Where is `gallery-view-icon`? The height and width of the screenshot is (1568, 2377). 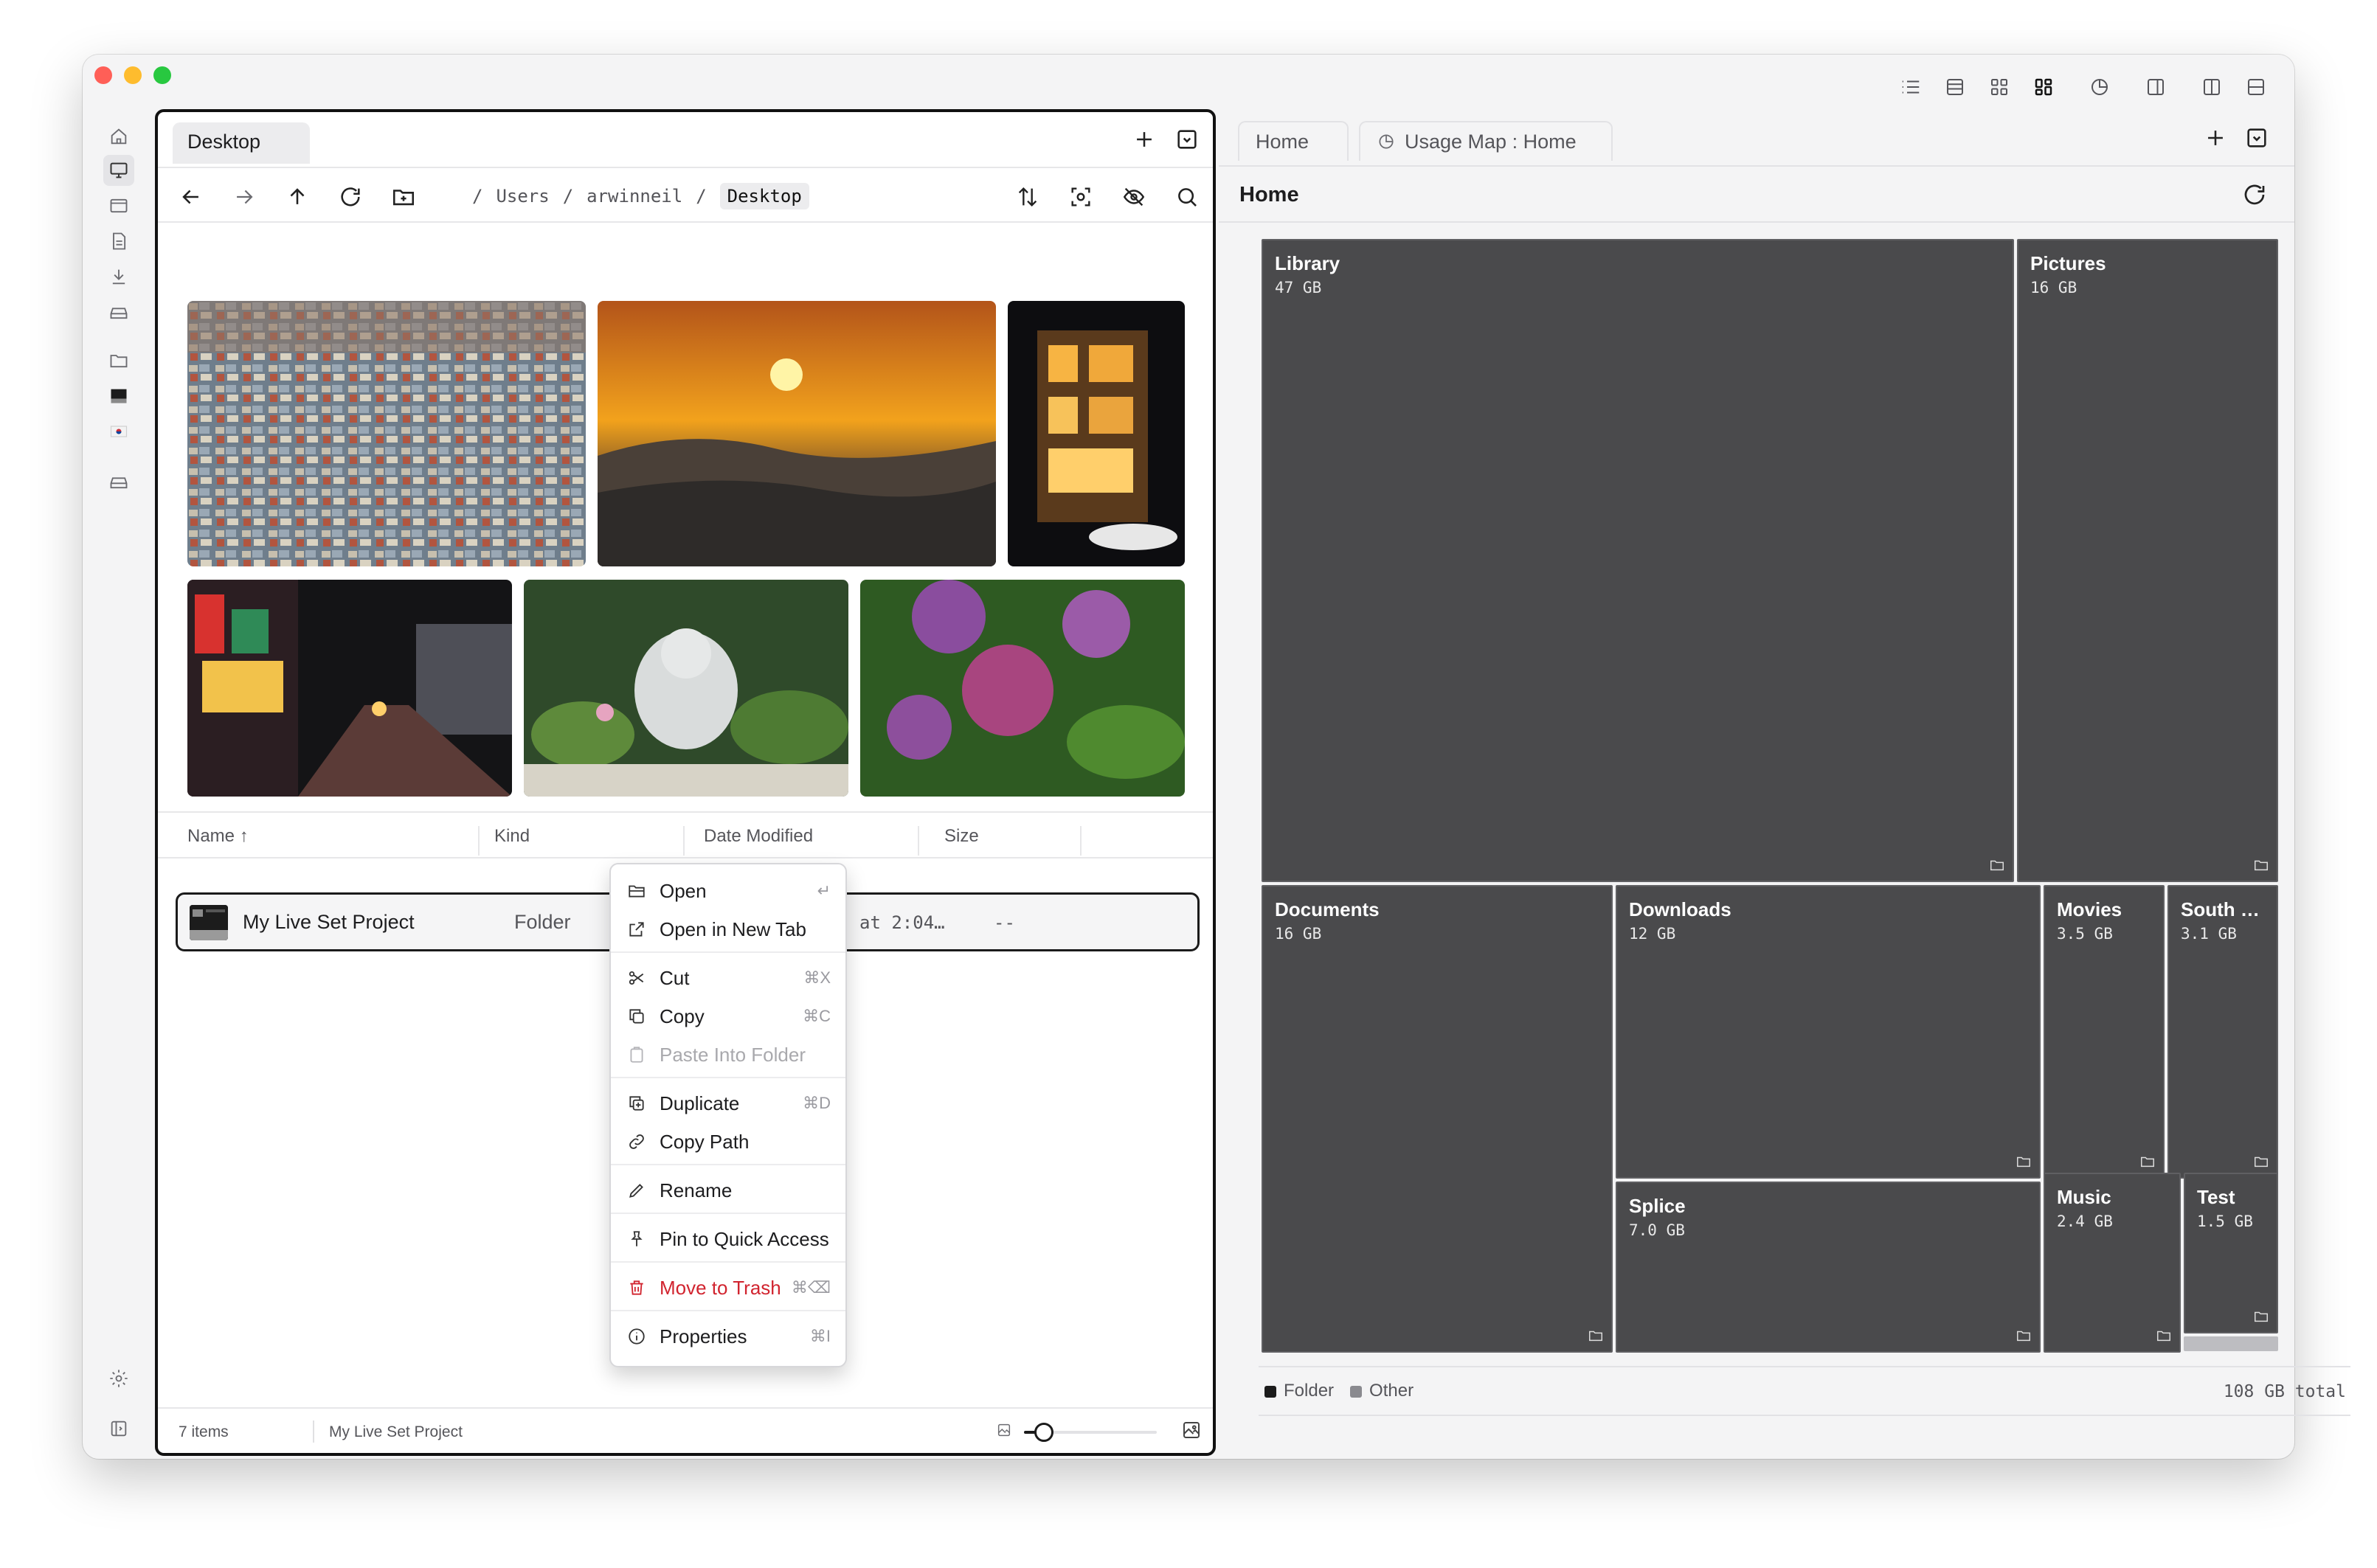
gallery-view-icon is located at coordinates (2044, 87).